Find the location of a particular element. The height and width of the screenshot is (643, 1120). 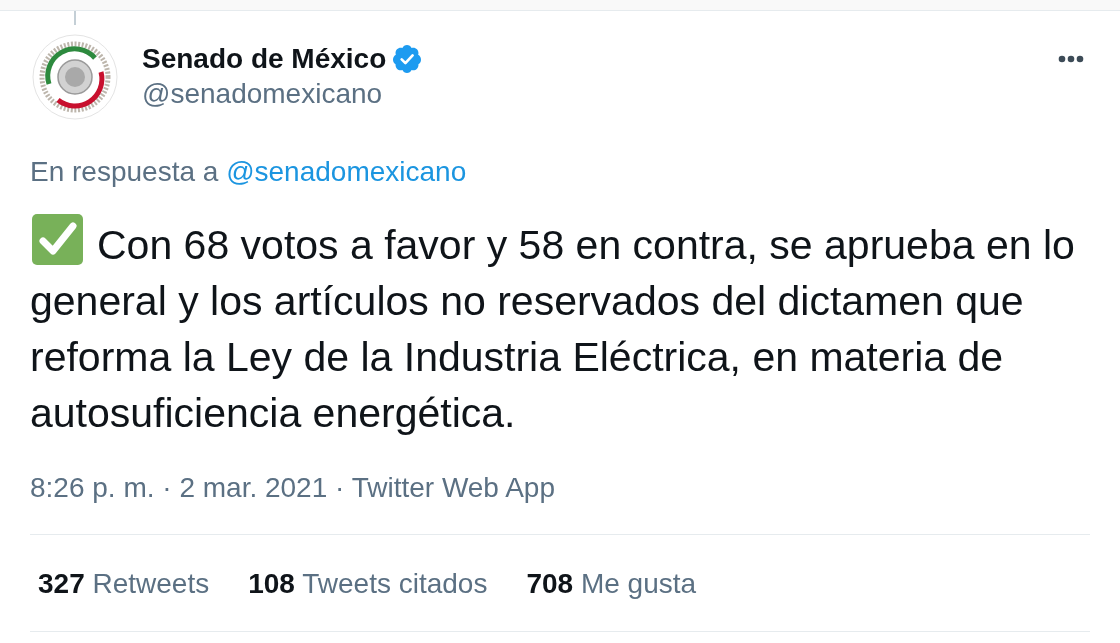

reply-context: En respuesta a @senadomexicano is located at coordinates (248, 172).